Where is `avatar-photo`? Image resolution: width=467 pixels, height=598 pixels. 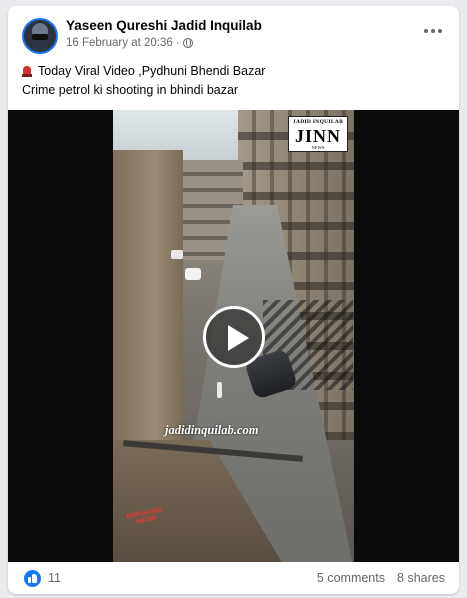 avatar-photo is located at coordinates (40, 37).